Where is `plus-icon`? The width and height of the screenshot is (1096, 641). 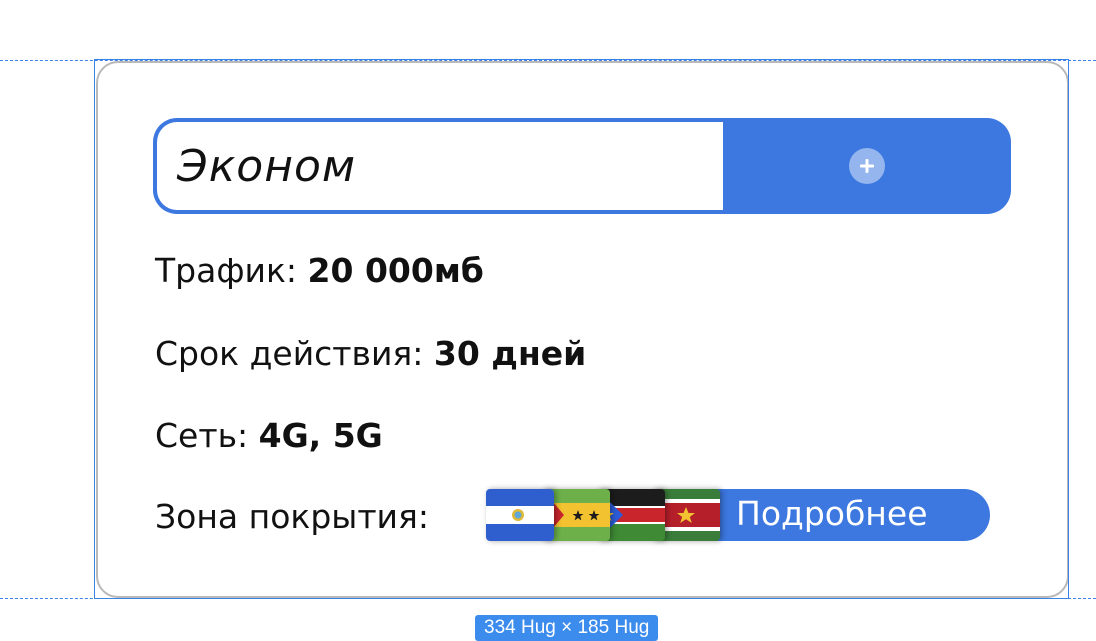
plus-icon is located at coordinates (867, 166).